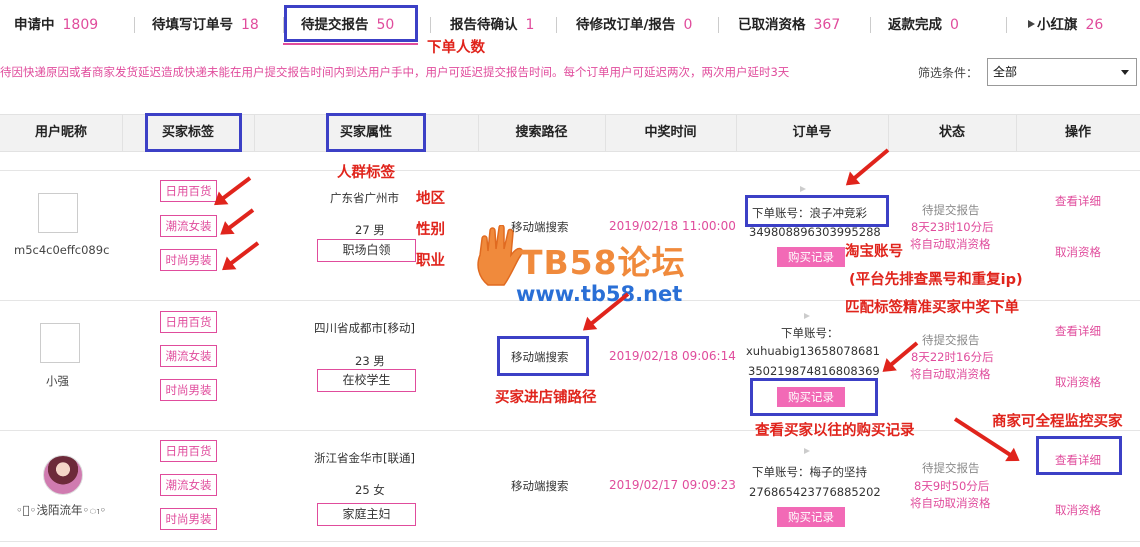 The image size is (1140, 547). I want to click on annotation-region: 地区, so click(430, 199).